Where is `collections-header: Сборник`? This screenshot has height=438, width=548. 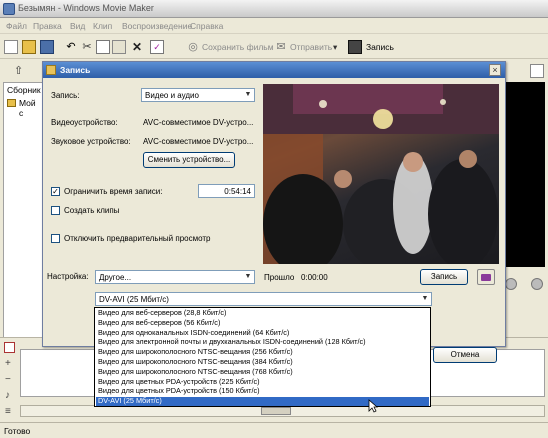
collections-header: Сборник is located at coordinates (24, 90).